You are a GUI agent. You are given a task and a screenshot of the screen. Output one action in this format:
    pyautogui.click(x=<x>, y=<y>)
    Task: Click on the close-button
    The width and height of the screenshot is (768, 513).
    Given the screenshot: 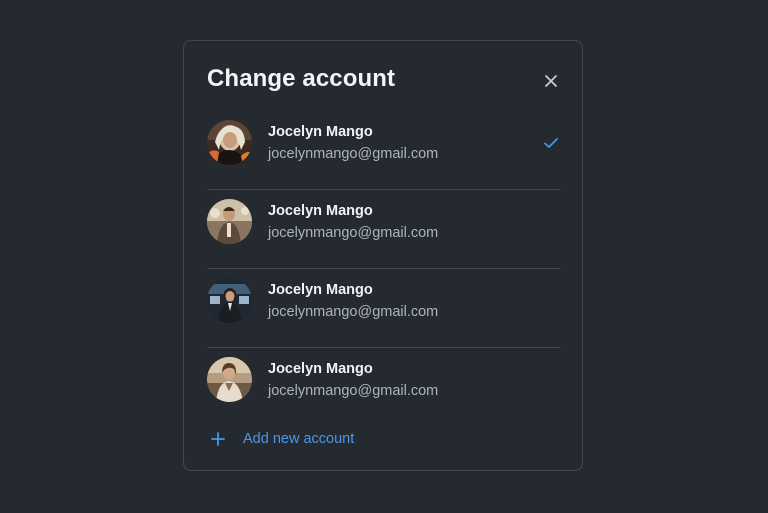 What is the action you would take?
    pyautogui.click(x=551, y=81)
    